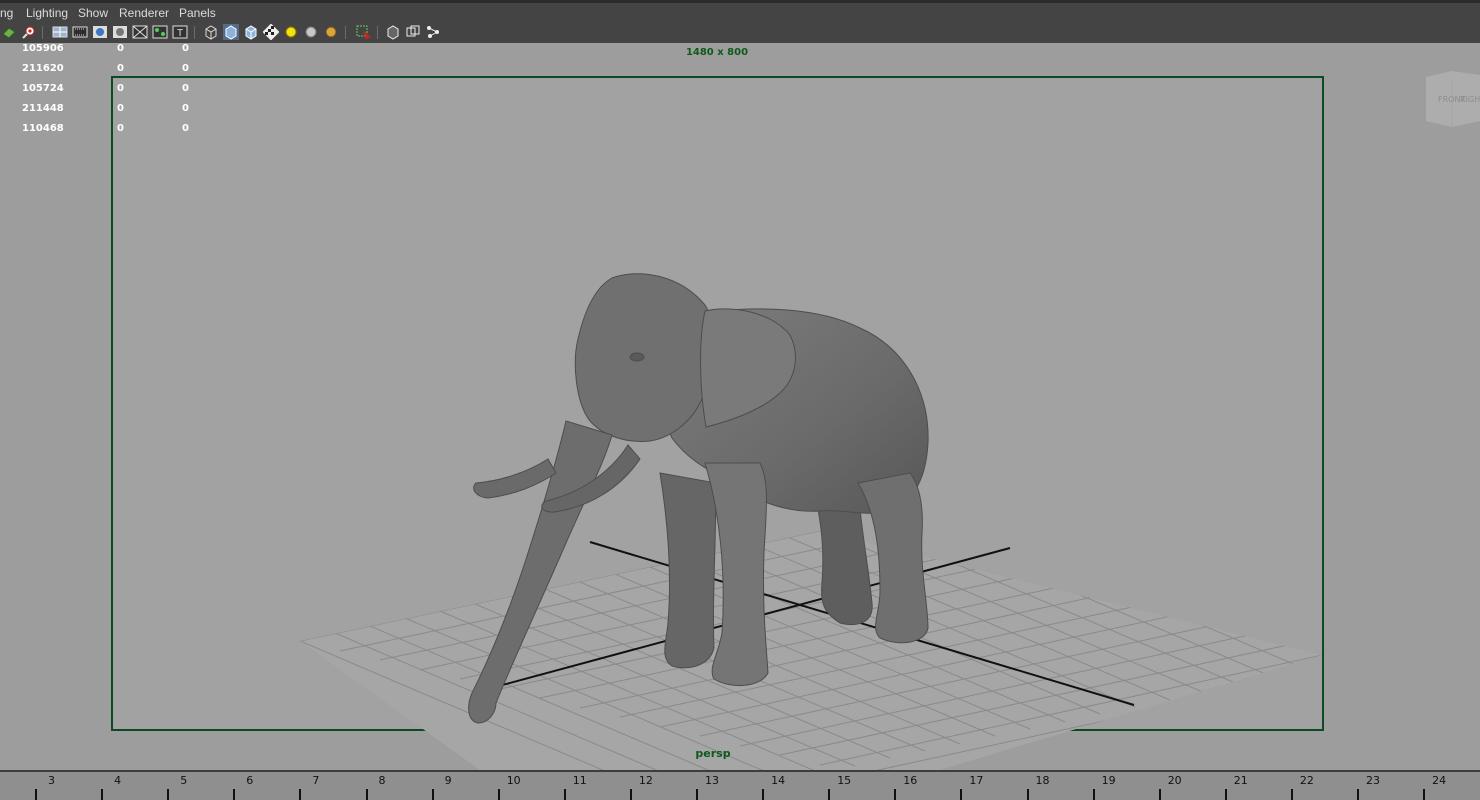  What do you see at coordinates (712, 780) in the screenshot?
I see `timeline-frame-label: 13` at bounding box center [712, 780].